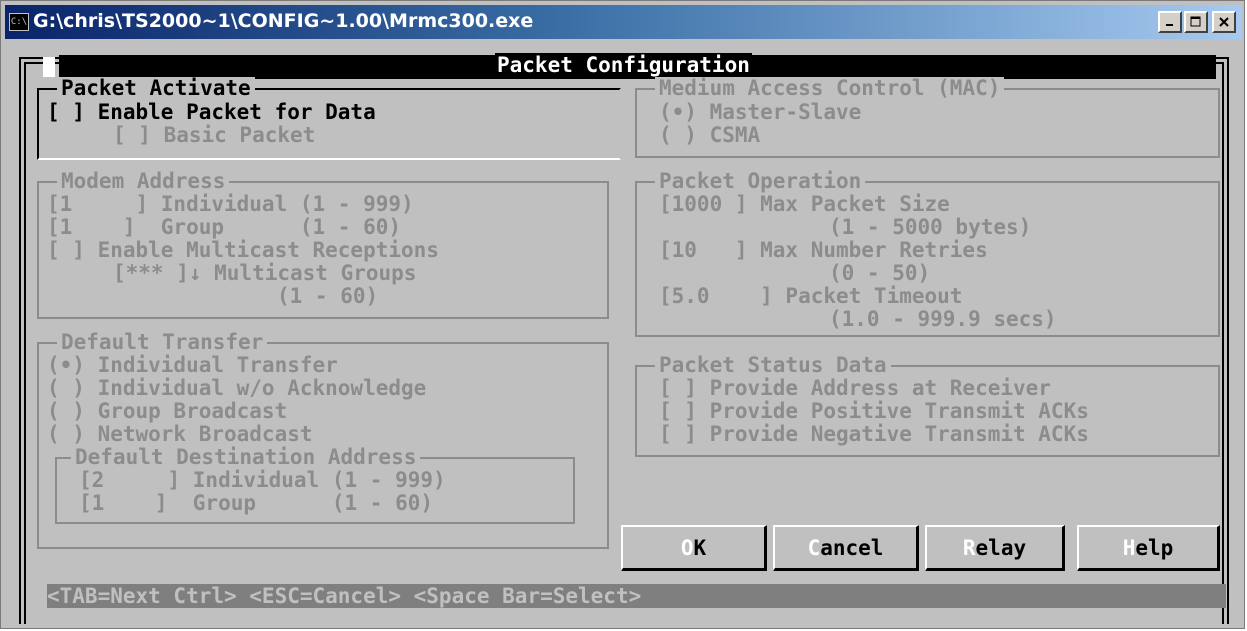 The height and width of the screenshot is (631, 1247). Describe the element at coordinates (930, 227) in the screenshot. I see `max-packet-size-range: (1 - 5000 bytes)` at that location.